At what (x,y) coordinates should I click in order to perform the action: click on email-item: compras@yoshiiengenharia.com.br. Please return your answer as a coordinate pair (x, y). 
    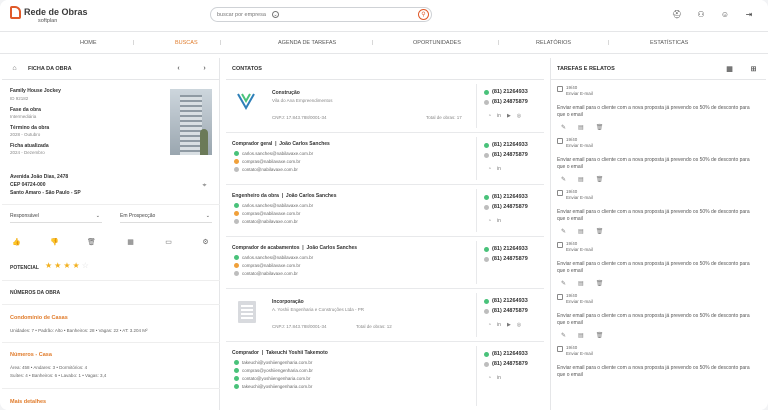
    Looking at the image, I should click on (273, 370).